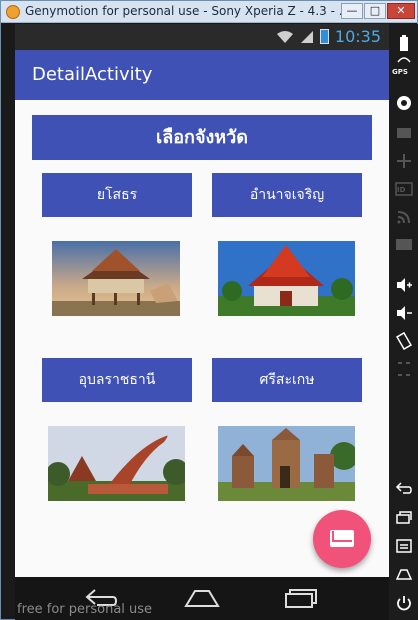 This screenshot has height=620, width=418. What do you see at coordinates (116, 463) in the screenshot?
I see `naga-temple-photo` at bounding box center [116, 463].